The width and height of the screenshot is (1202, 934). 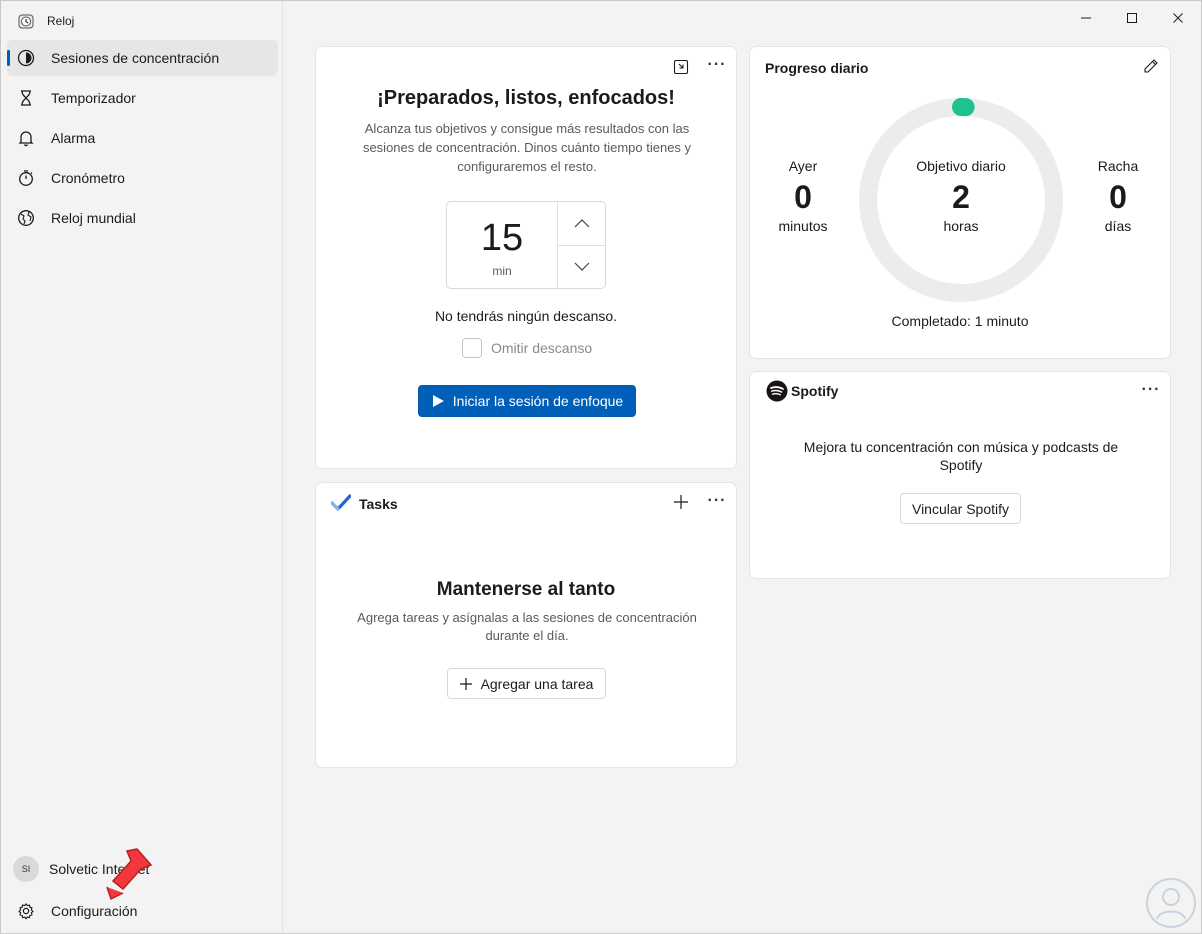 What do you see at coordinates (777, 391) in the screenshot?
I see `spotify-icon` at bounding box center [777, 391].